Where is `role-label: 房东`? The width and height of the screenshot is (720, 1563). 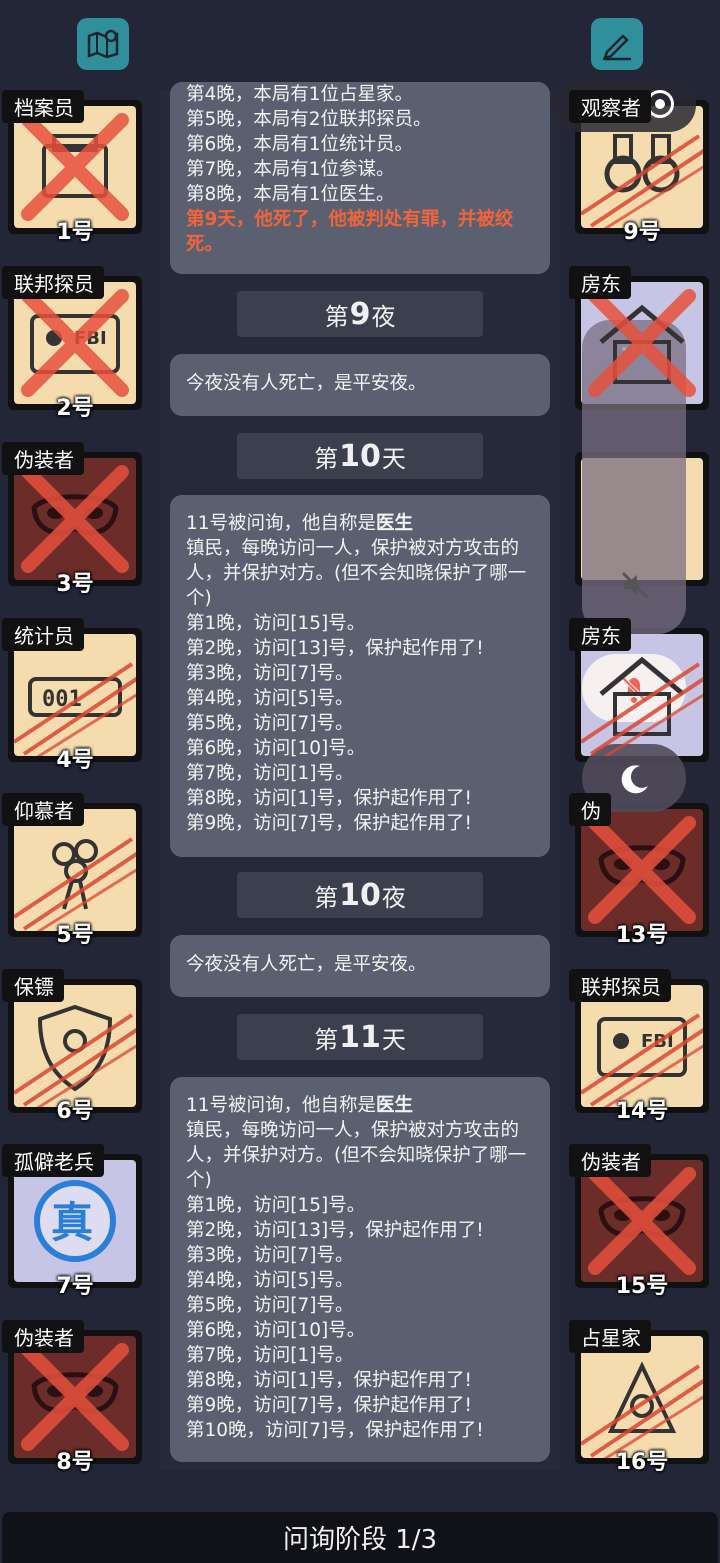
role-label: 房东 is located at coordinates (600, 282).